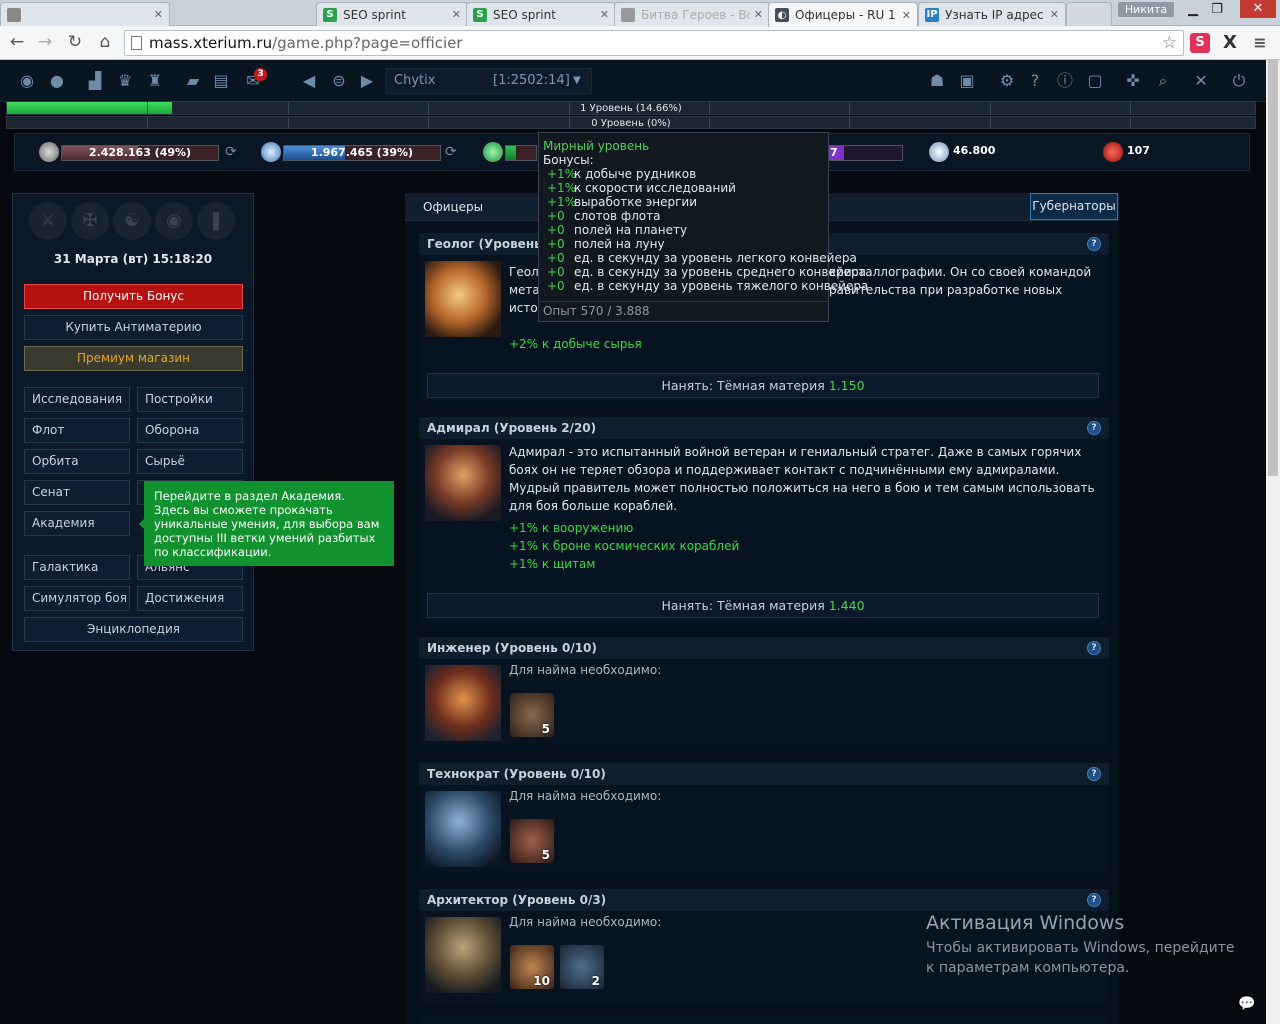 Image resolution: width=1280 pixels, height=1024 pixels. I want to click on chat-icon: ▰, so click(193, 81).